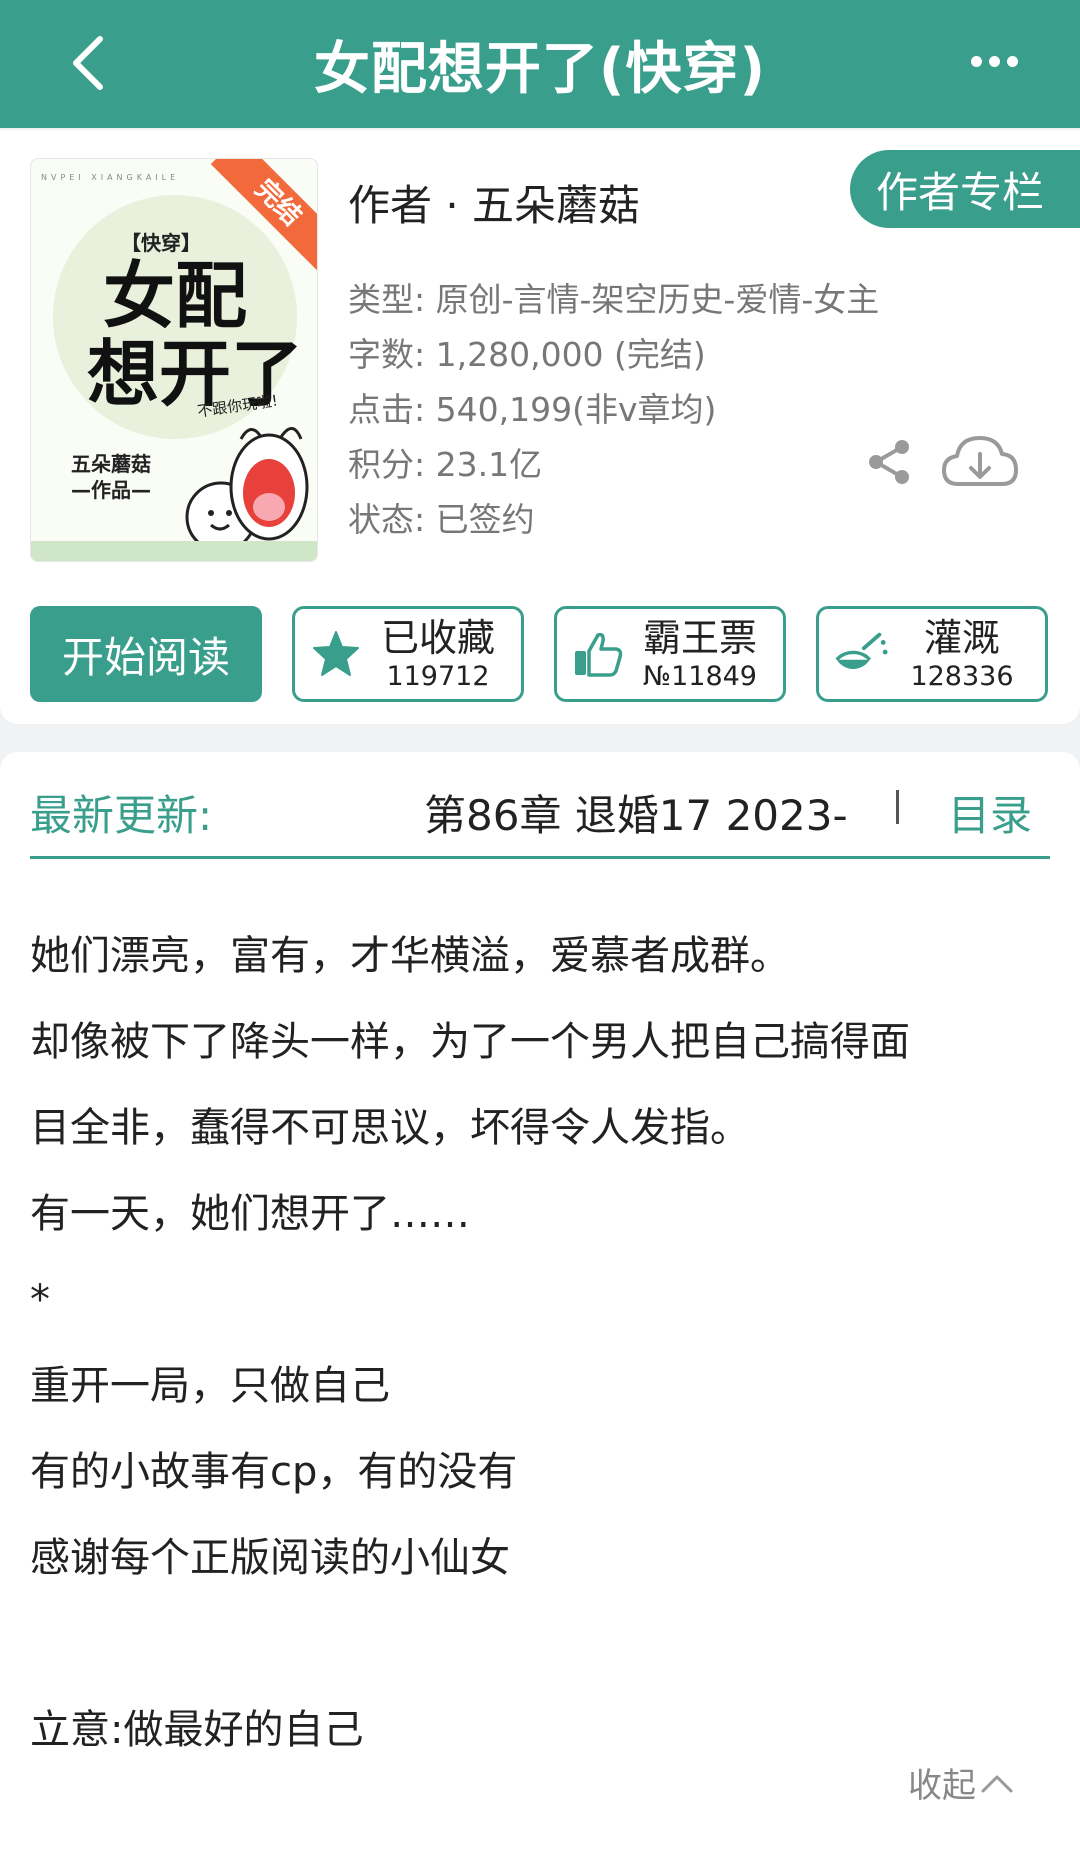 Image resolution: width=1080 pixels, height=1851 pixels. I want to click on favorite-button: 已收藏 119712, so click(408, 654).